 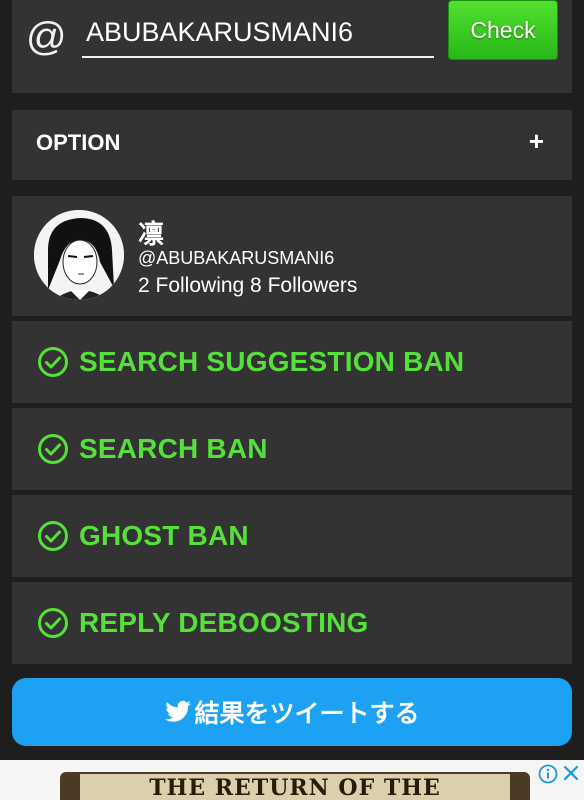 I want to click on status-label: SEARCH BAN, so click(x=173, y=448).